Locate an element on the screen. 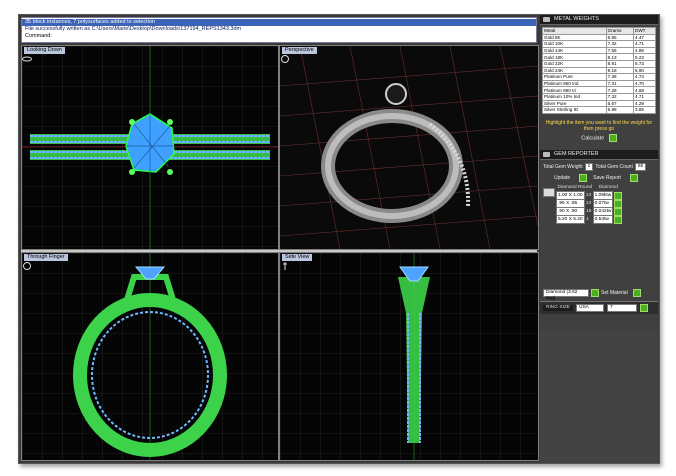 The width and height of the screenshot is (676, 476). dwt-cell: 4.71 is located at coordinates (644, 44).